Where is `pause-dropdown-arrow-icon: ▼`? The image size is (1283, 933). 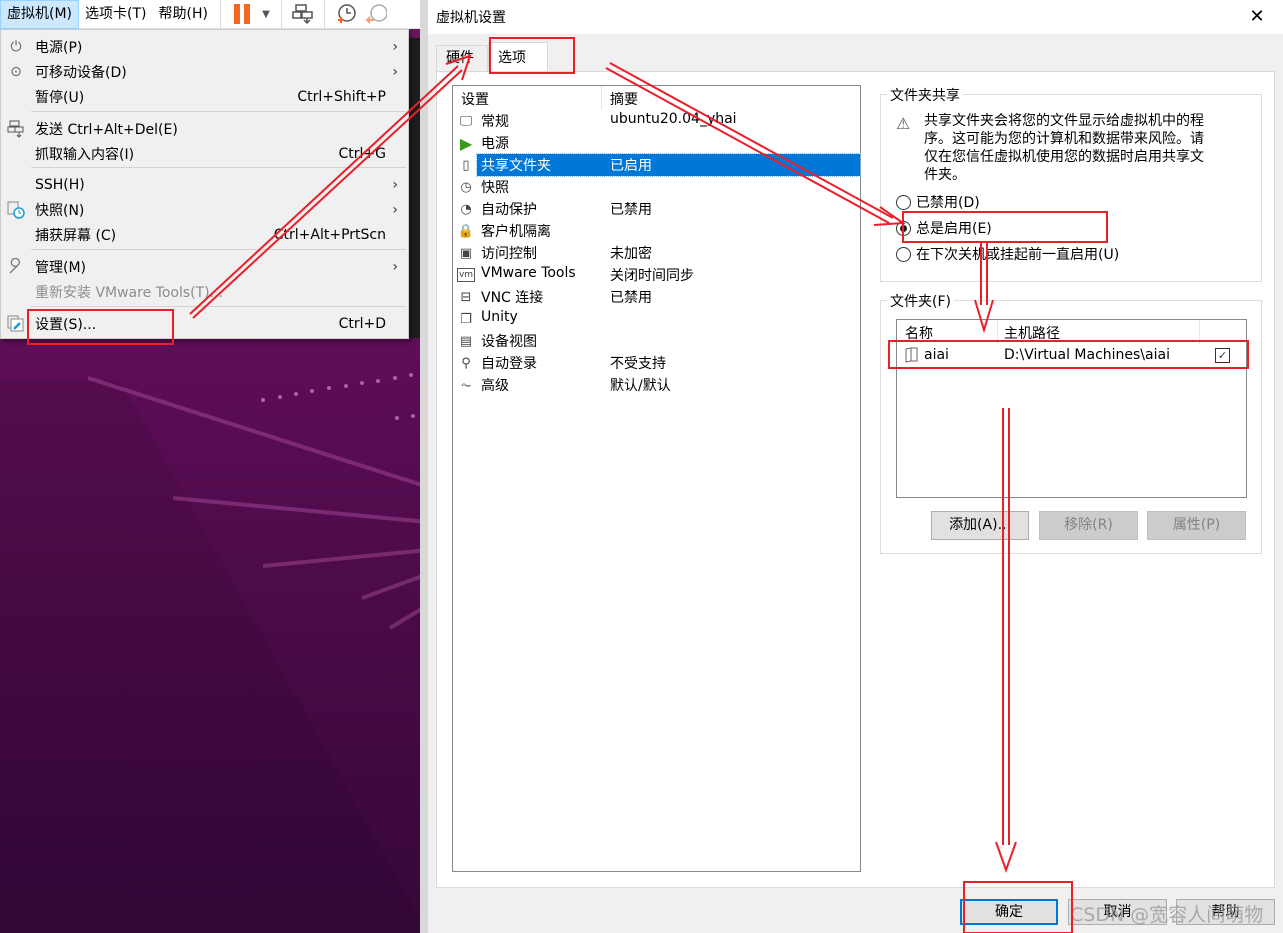
pause-dropdown-arrow-icon: ▼ is located at coordinates (266, 14).